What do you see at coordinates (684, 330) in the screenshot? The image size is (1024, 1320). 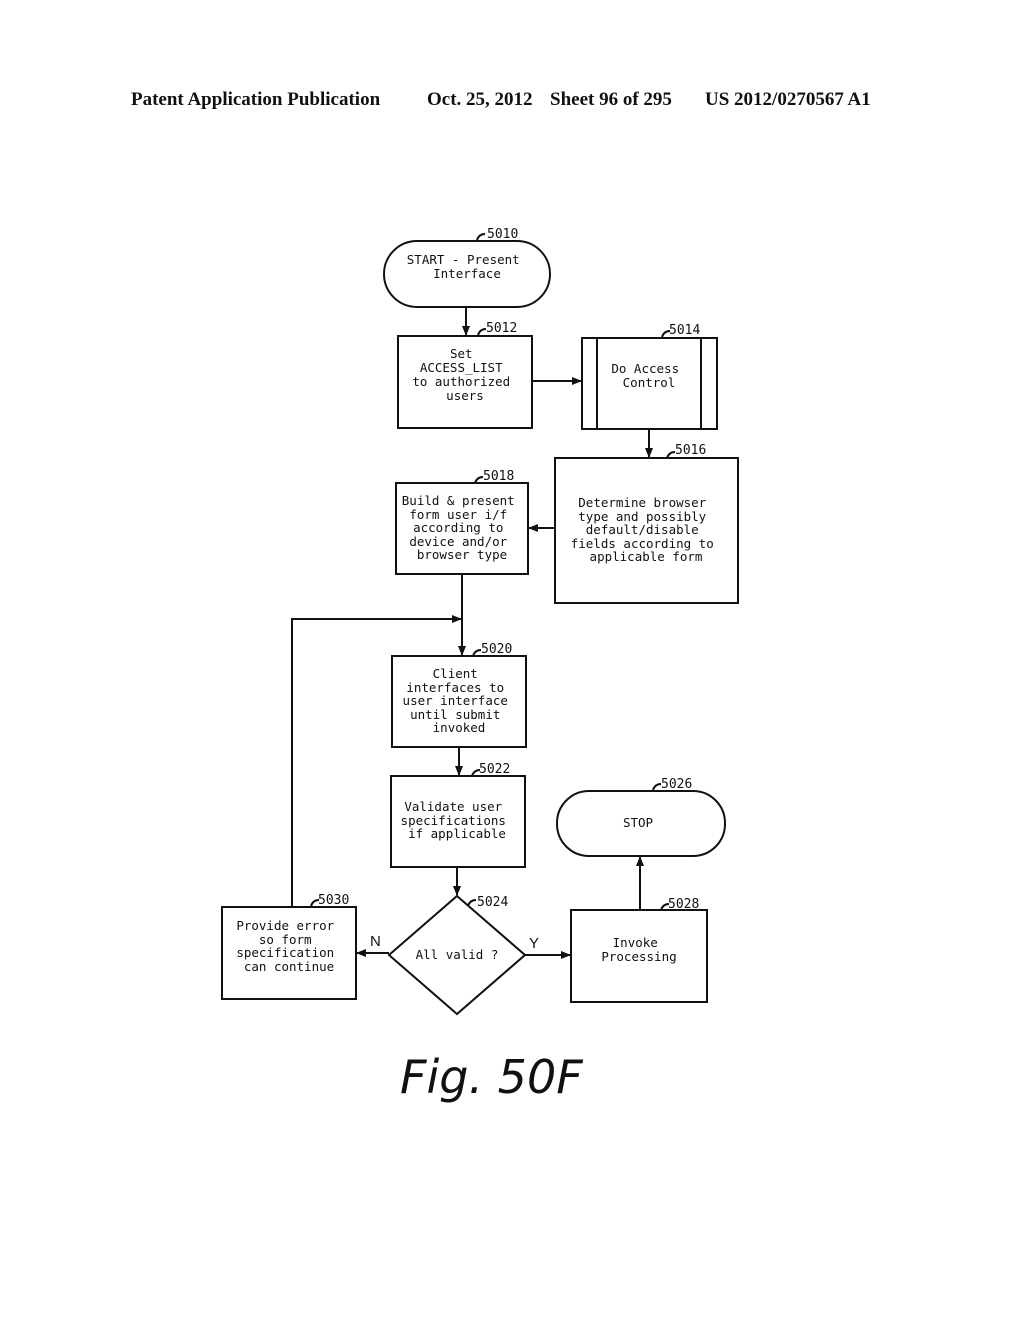 I see `ref-label: 5014` at bounding box center [684, 330].